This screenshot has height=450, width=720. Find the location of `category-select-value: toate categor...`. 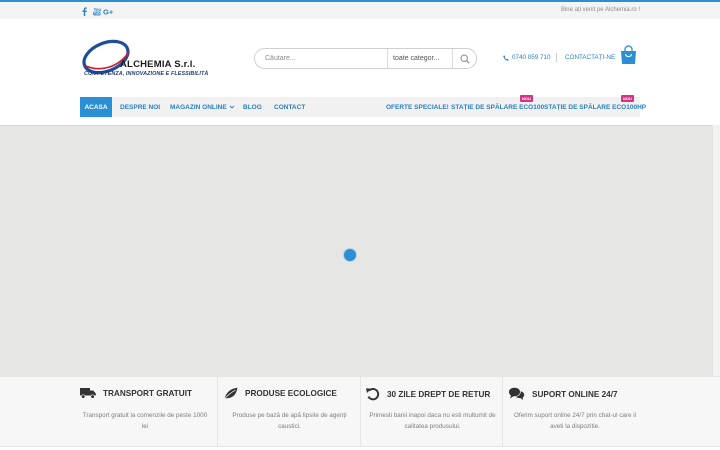

category-select-value: toate categor... is located at coordinates (416, 58).